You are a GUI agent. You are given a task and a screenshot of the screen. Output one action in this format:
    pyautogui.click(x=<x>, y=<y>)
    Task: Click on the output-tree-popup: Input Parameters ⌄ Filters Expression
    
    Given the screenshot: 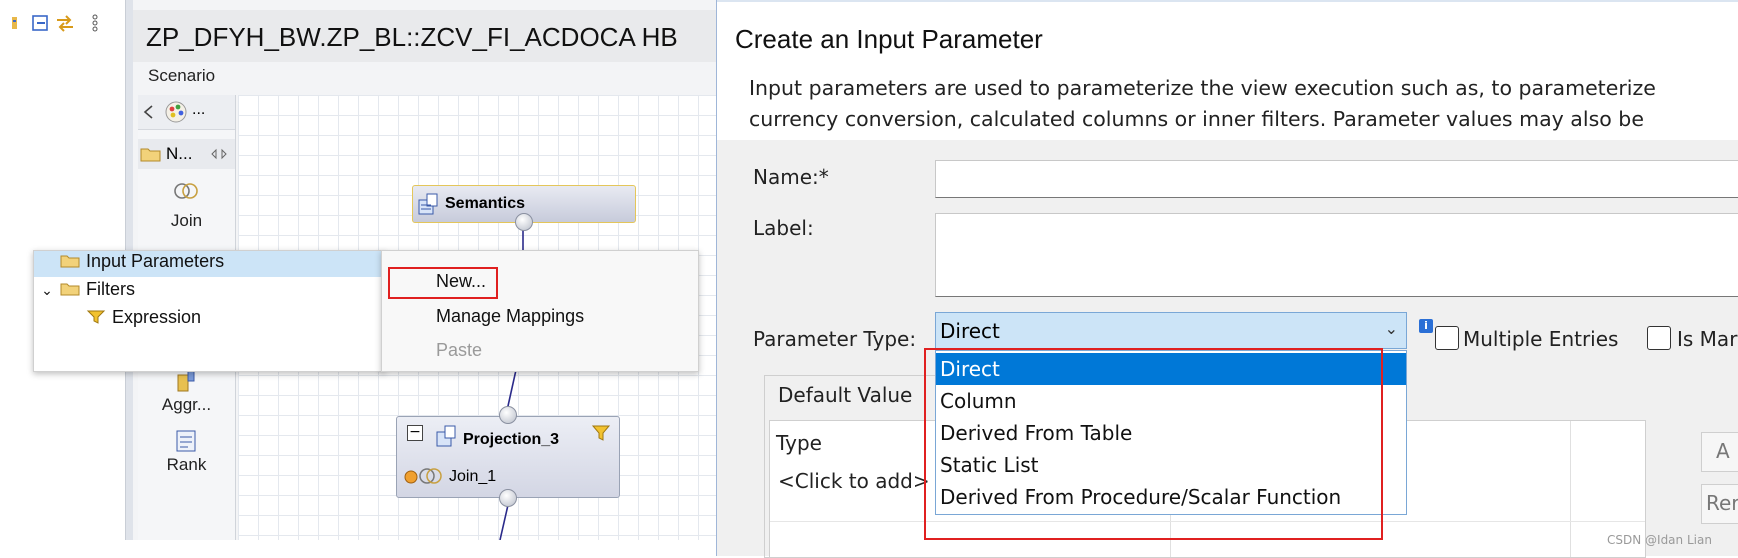 What is the action you would take?
    pyautogui.click(x=209, y=311)
    